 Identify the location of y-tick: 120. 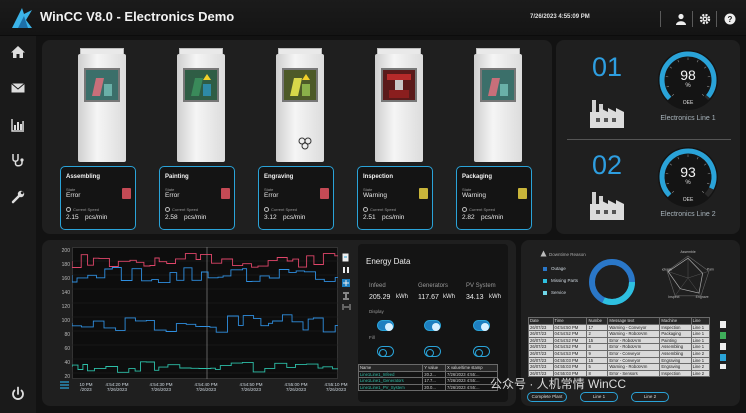
(65, 307).